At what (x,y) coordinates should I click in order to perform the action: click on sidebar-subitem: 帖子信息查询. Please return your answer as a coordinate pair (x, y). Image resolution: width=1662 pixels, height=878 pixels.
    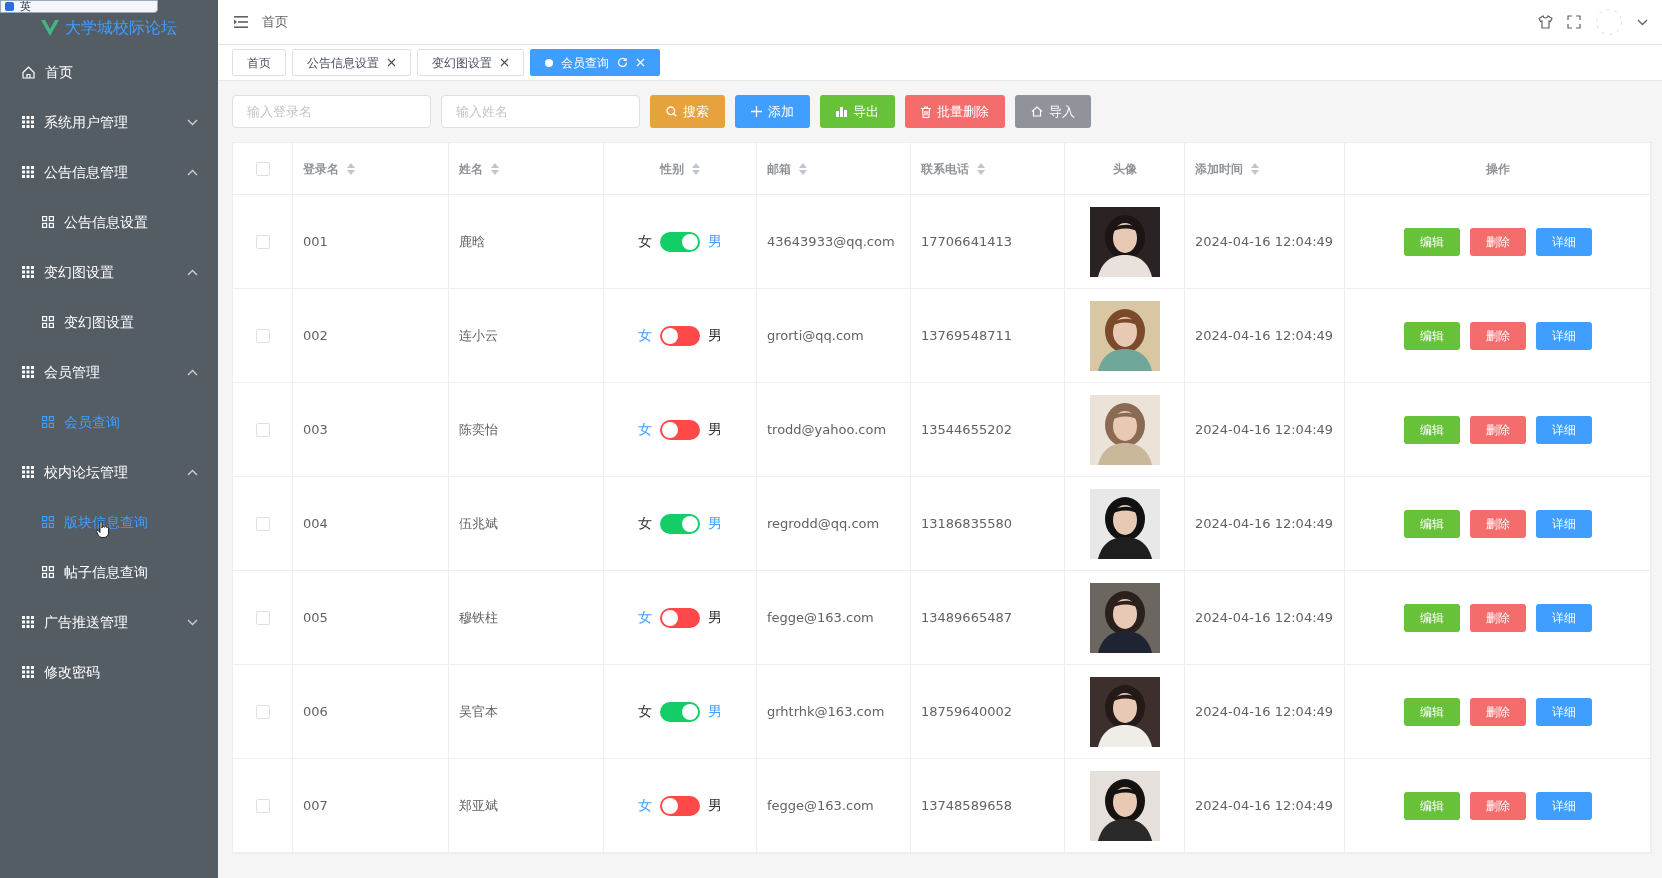
    Looking at the image, I should click on (109, 572).